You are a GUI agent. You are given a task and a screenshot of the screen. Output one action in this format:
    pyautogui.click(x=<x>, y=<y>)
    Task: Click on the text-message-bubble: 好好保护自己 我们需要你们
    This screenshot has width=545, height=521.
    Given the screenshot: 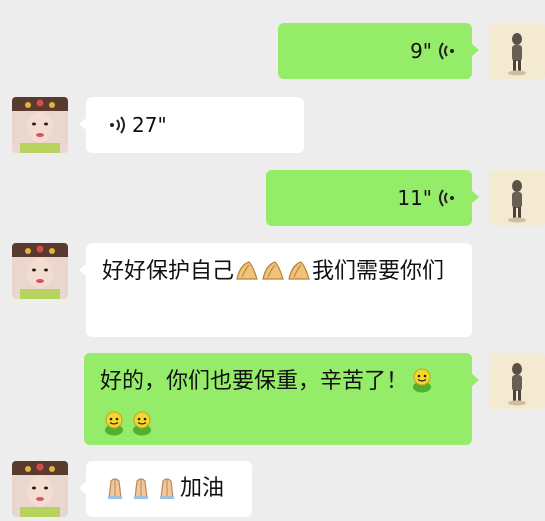 What is the action you would take?
    pyautogui.click(x=275, y=290)
    